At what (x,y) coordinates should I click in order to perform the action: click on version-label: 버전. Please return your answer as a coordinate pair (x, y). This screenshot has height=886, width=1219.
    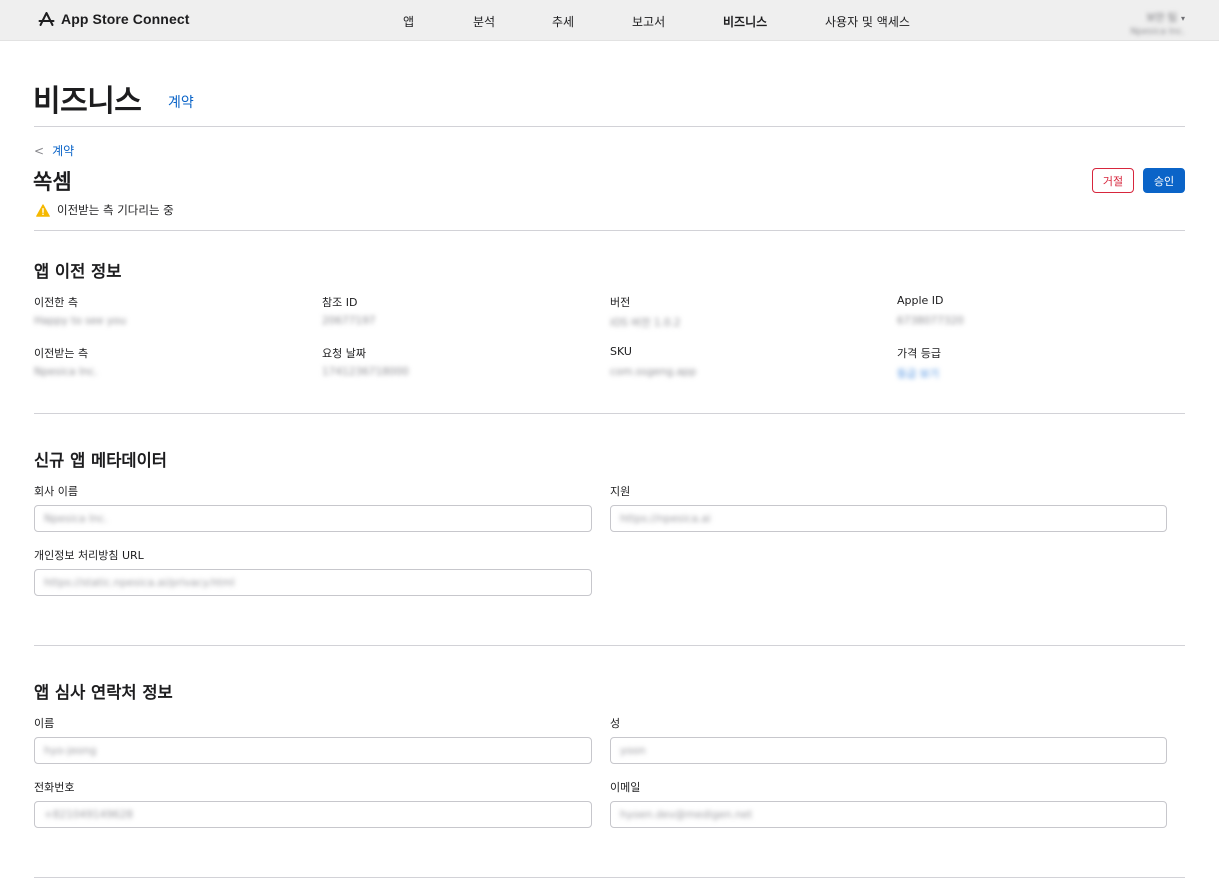
    Looking at the image, I should click on (620, 302).